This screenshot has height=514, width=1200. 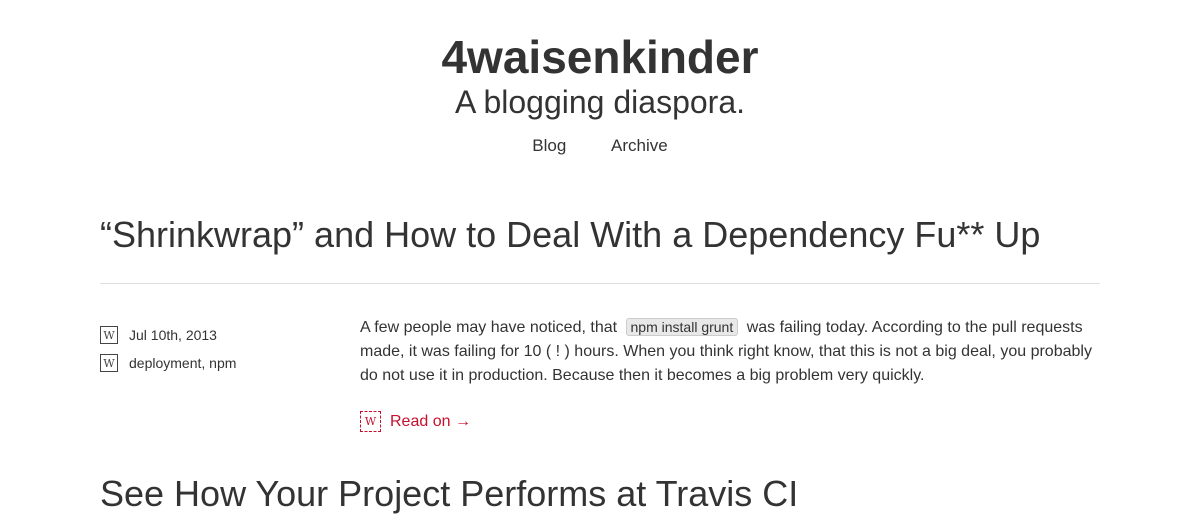 I want to click on read-on-stamp-icon: W, so click(x=370, y=421).